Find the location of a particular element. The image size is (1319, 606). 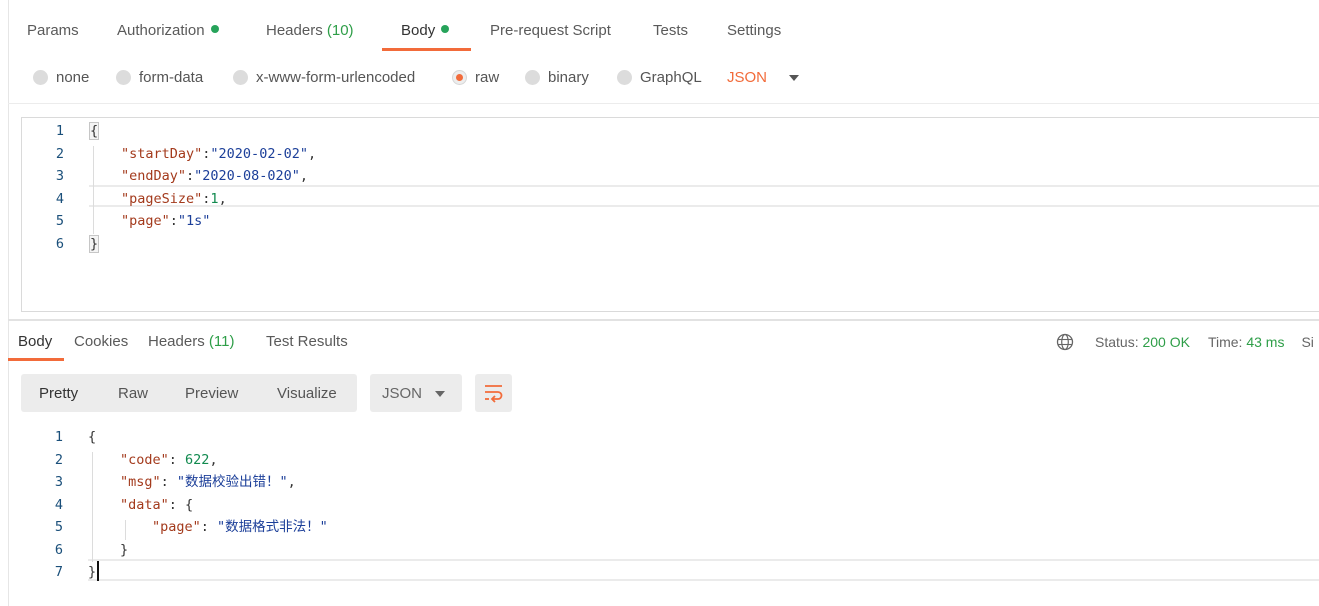

view-mode-pretty: Pretty is located at coordinates (58, 393).